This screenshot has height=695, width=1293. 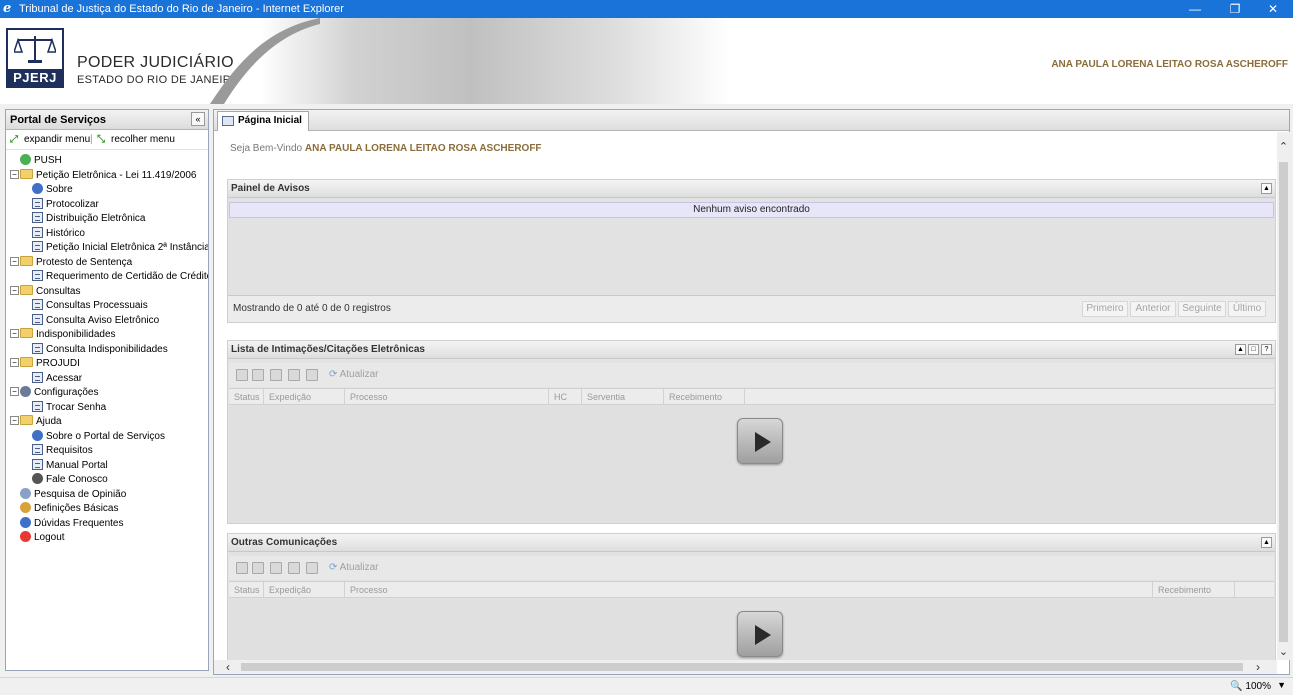 What do you see at coordinates (103, 175) in the screenshot?
I see `sidebar-item: − Petição Eletrônica - Lei 11.419/2006` at bounding box center [103, 175].